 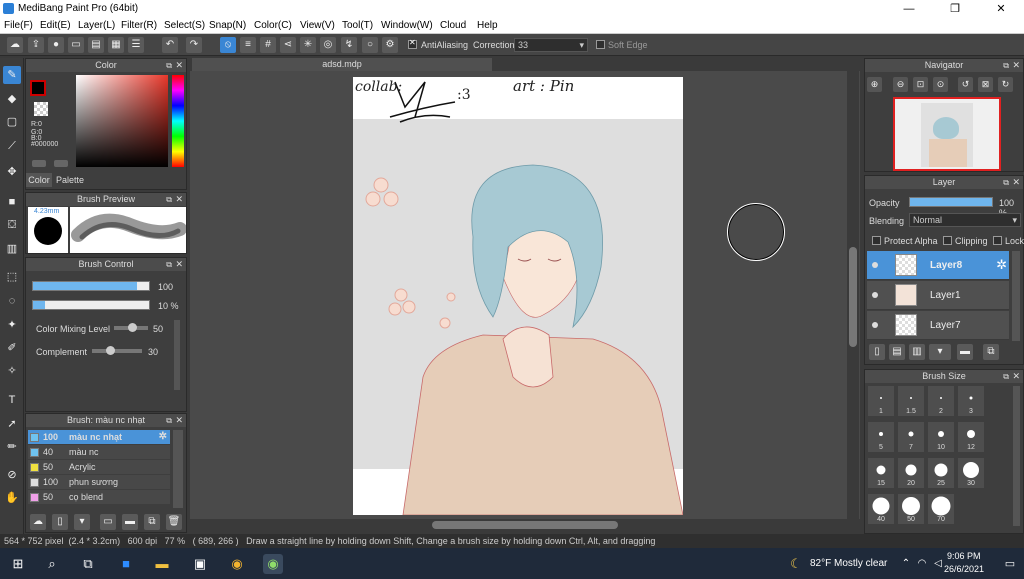 What do you see at coordinates (964, 569) in the screenshot?
I see `clock-date: 26/6/2021` at bounding box center [964, 569].